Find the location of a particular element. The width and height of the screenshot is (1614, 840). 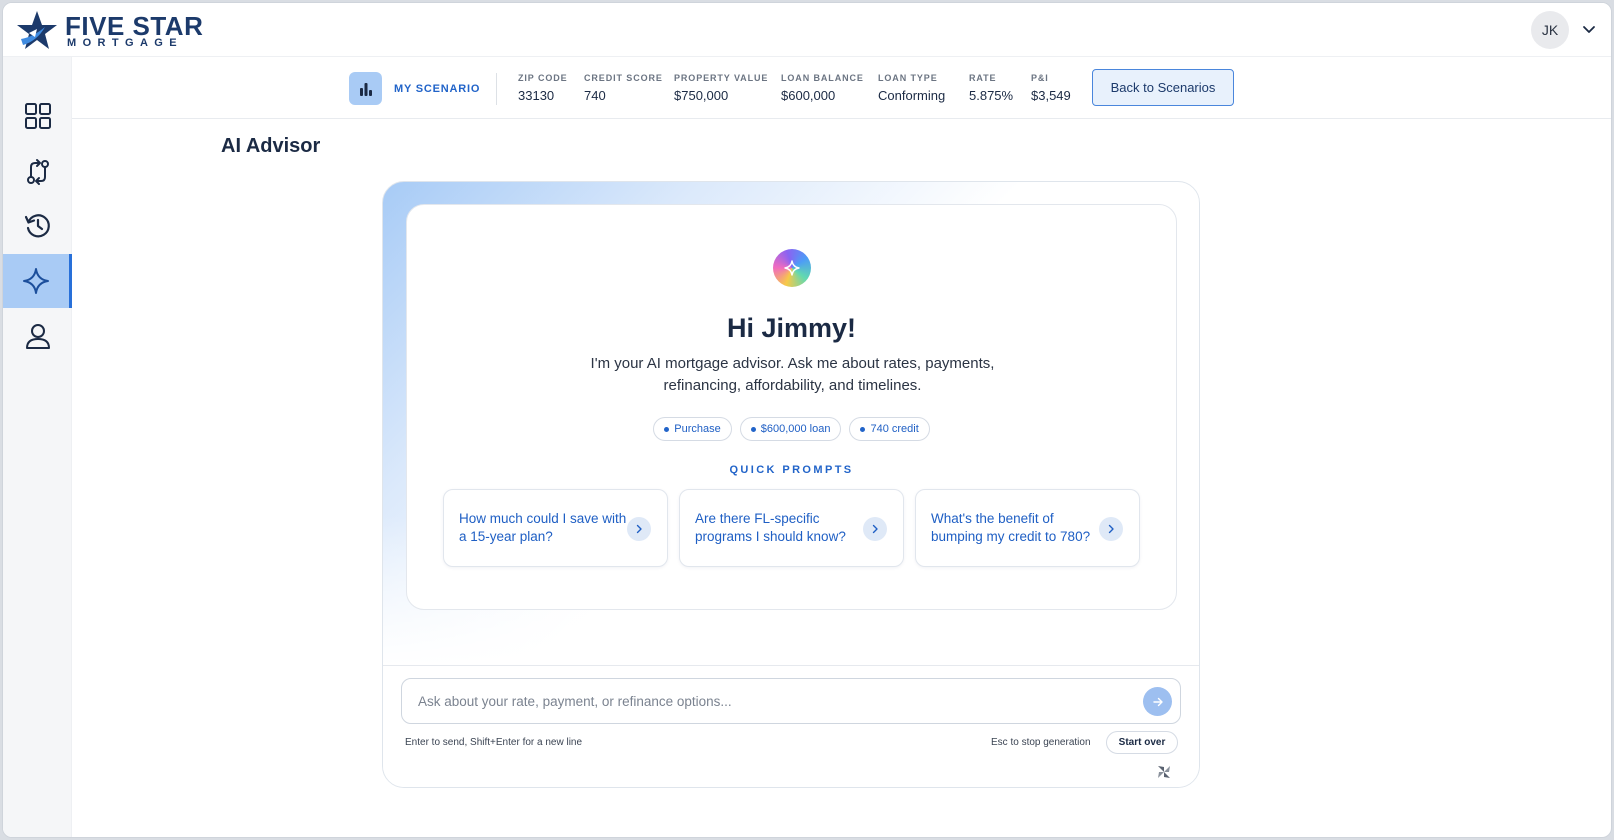

stat-principal-interest: P&I $3,549 is located at coordinates (1051, 88).